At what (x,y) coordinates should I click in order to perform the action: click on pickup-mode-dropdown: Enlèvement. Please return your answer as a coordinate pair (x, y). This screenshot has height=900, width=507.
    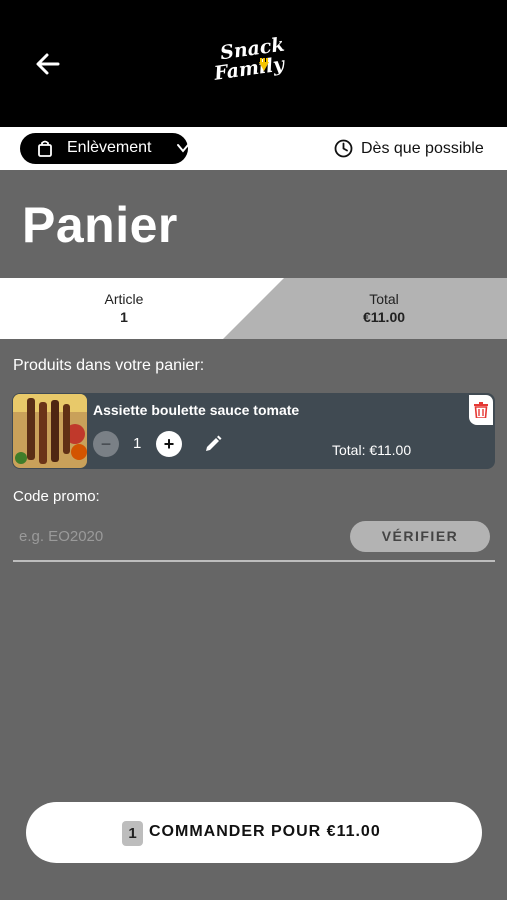
    Looking at the image, I should click on (104, 148).